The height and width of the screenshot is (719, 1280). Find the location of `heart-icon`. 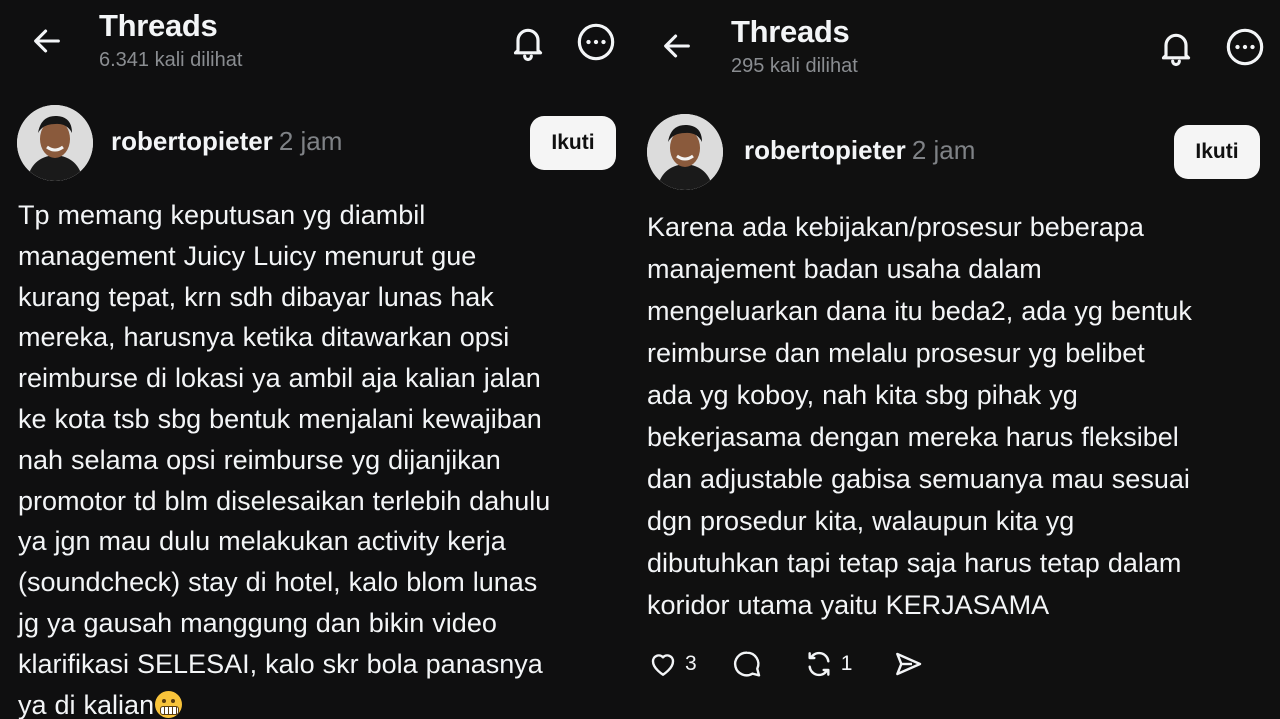

heart-icon is located at coordinates (663, 665).